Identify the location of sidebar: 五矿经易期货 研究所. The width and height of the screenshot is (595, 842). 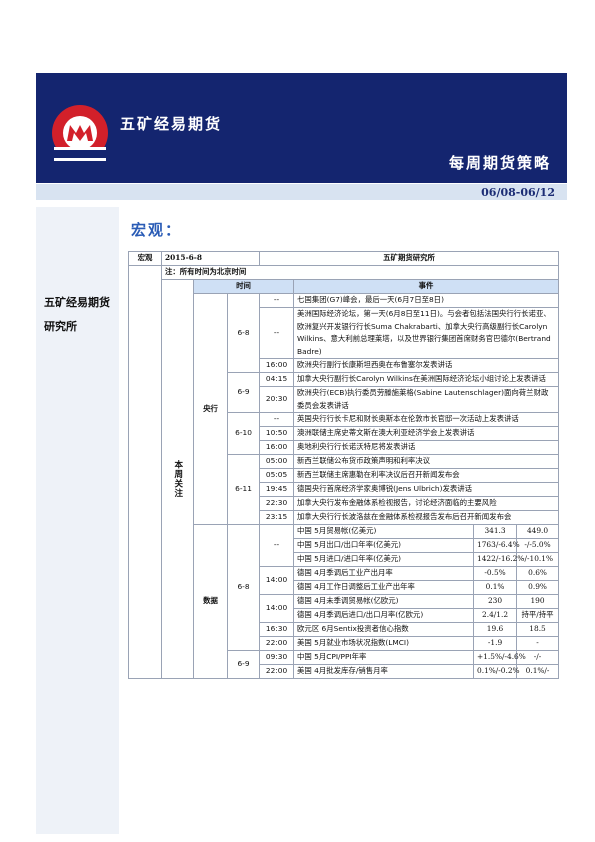
(77, 520).